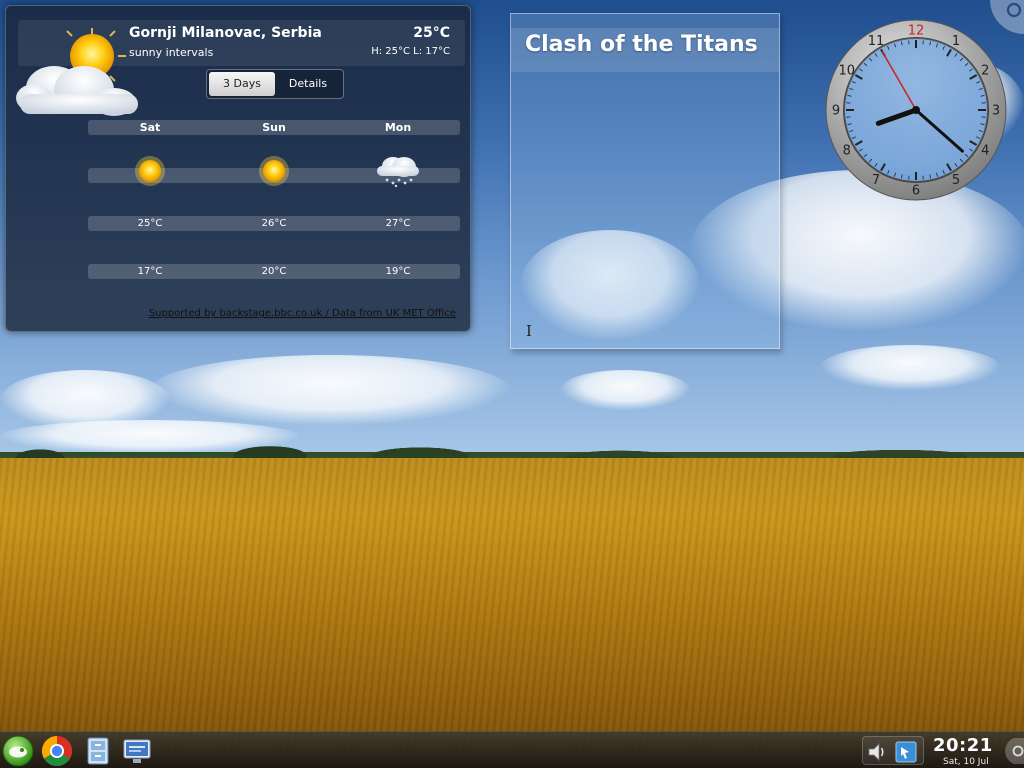 The width and height of the screenshot is (1024, 768). What do you see at coordinates (916, 191) in the screenshot?
I see `clock-numeral: 6` at bounding box center [916, 191].